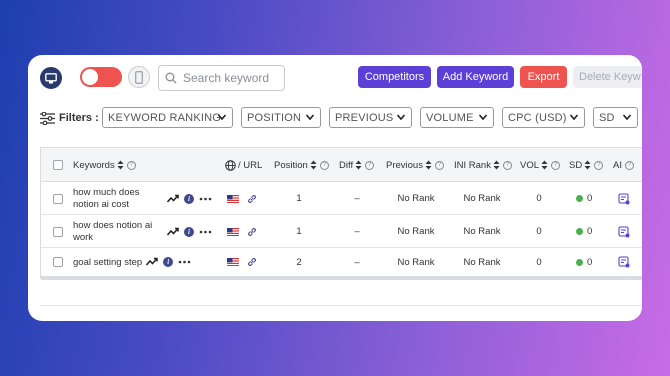  What do you see at coordinates (415, 165) in the screenshot?
I see `header-previous: Previous?` at bounding box center [415, 165].